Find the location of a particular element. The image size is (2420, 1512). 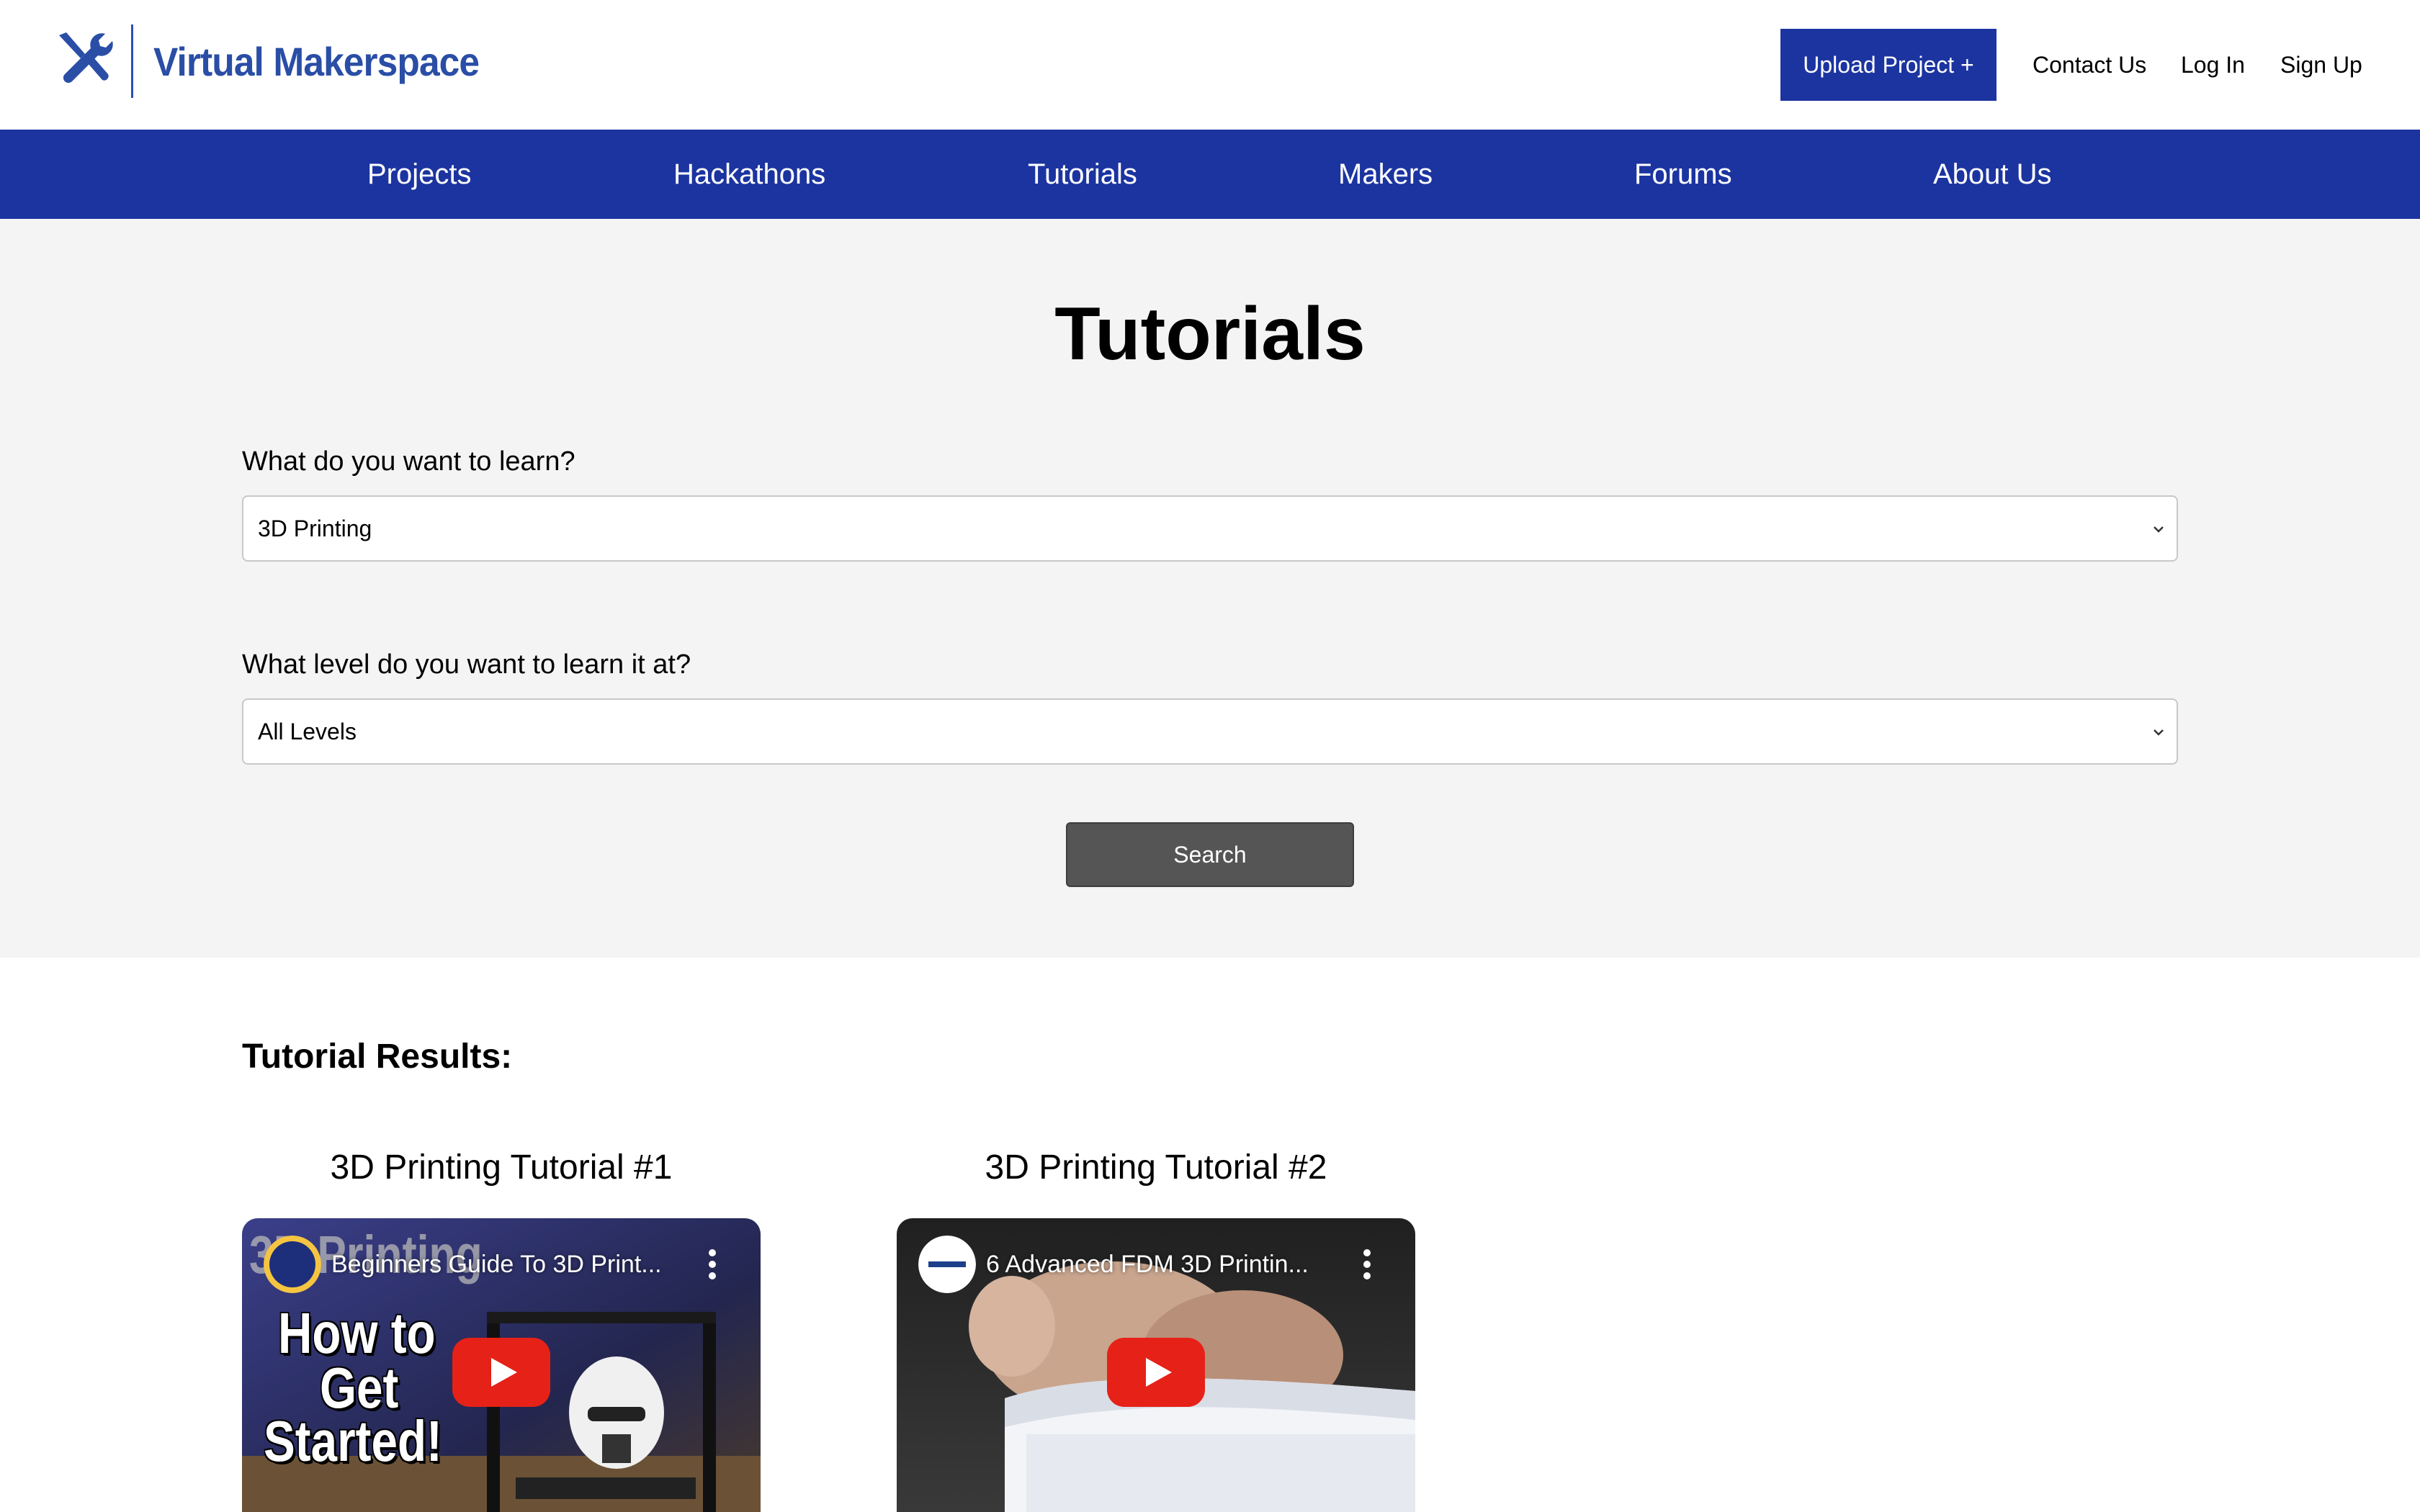

nav-item-about-us: About Us is located at coordinates (1992, 174).